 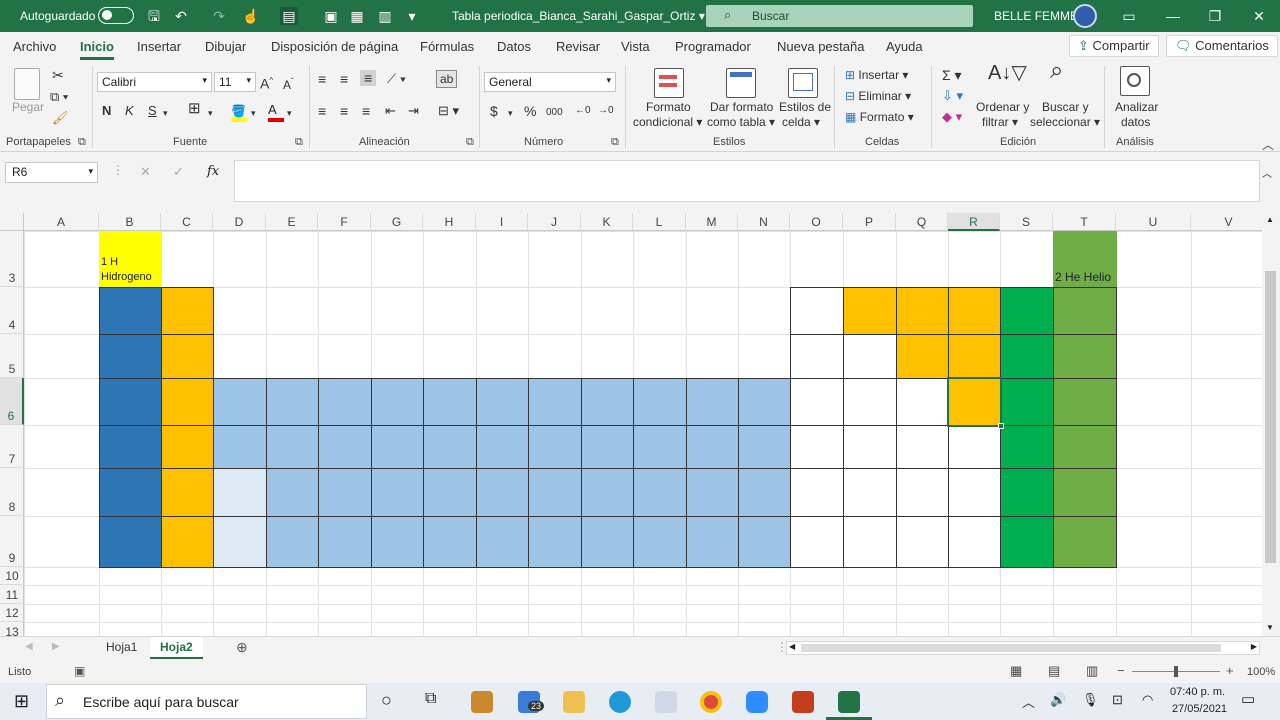 I want to click on element-cell-t8, so click(x=1085, y=492).